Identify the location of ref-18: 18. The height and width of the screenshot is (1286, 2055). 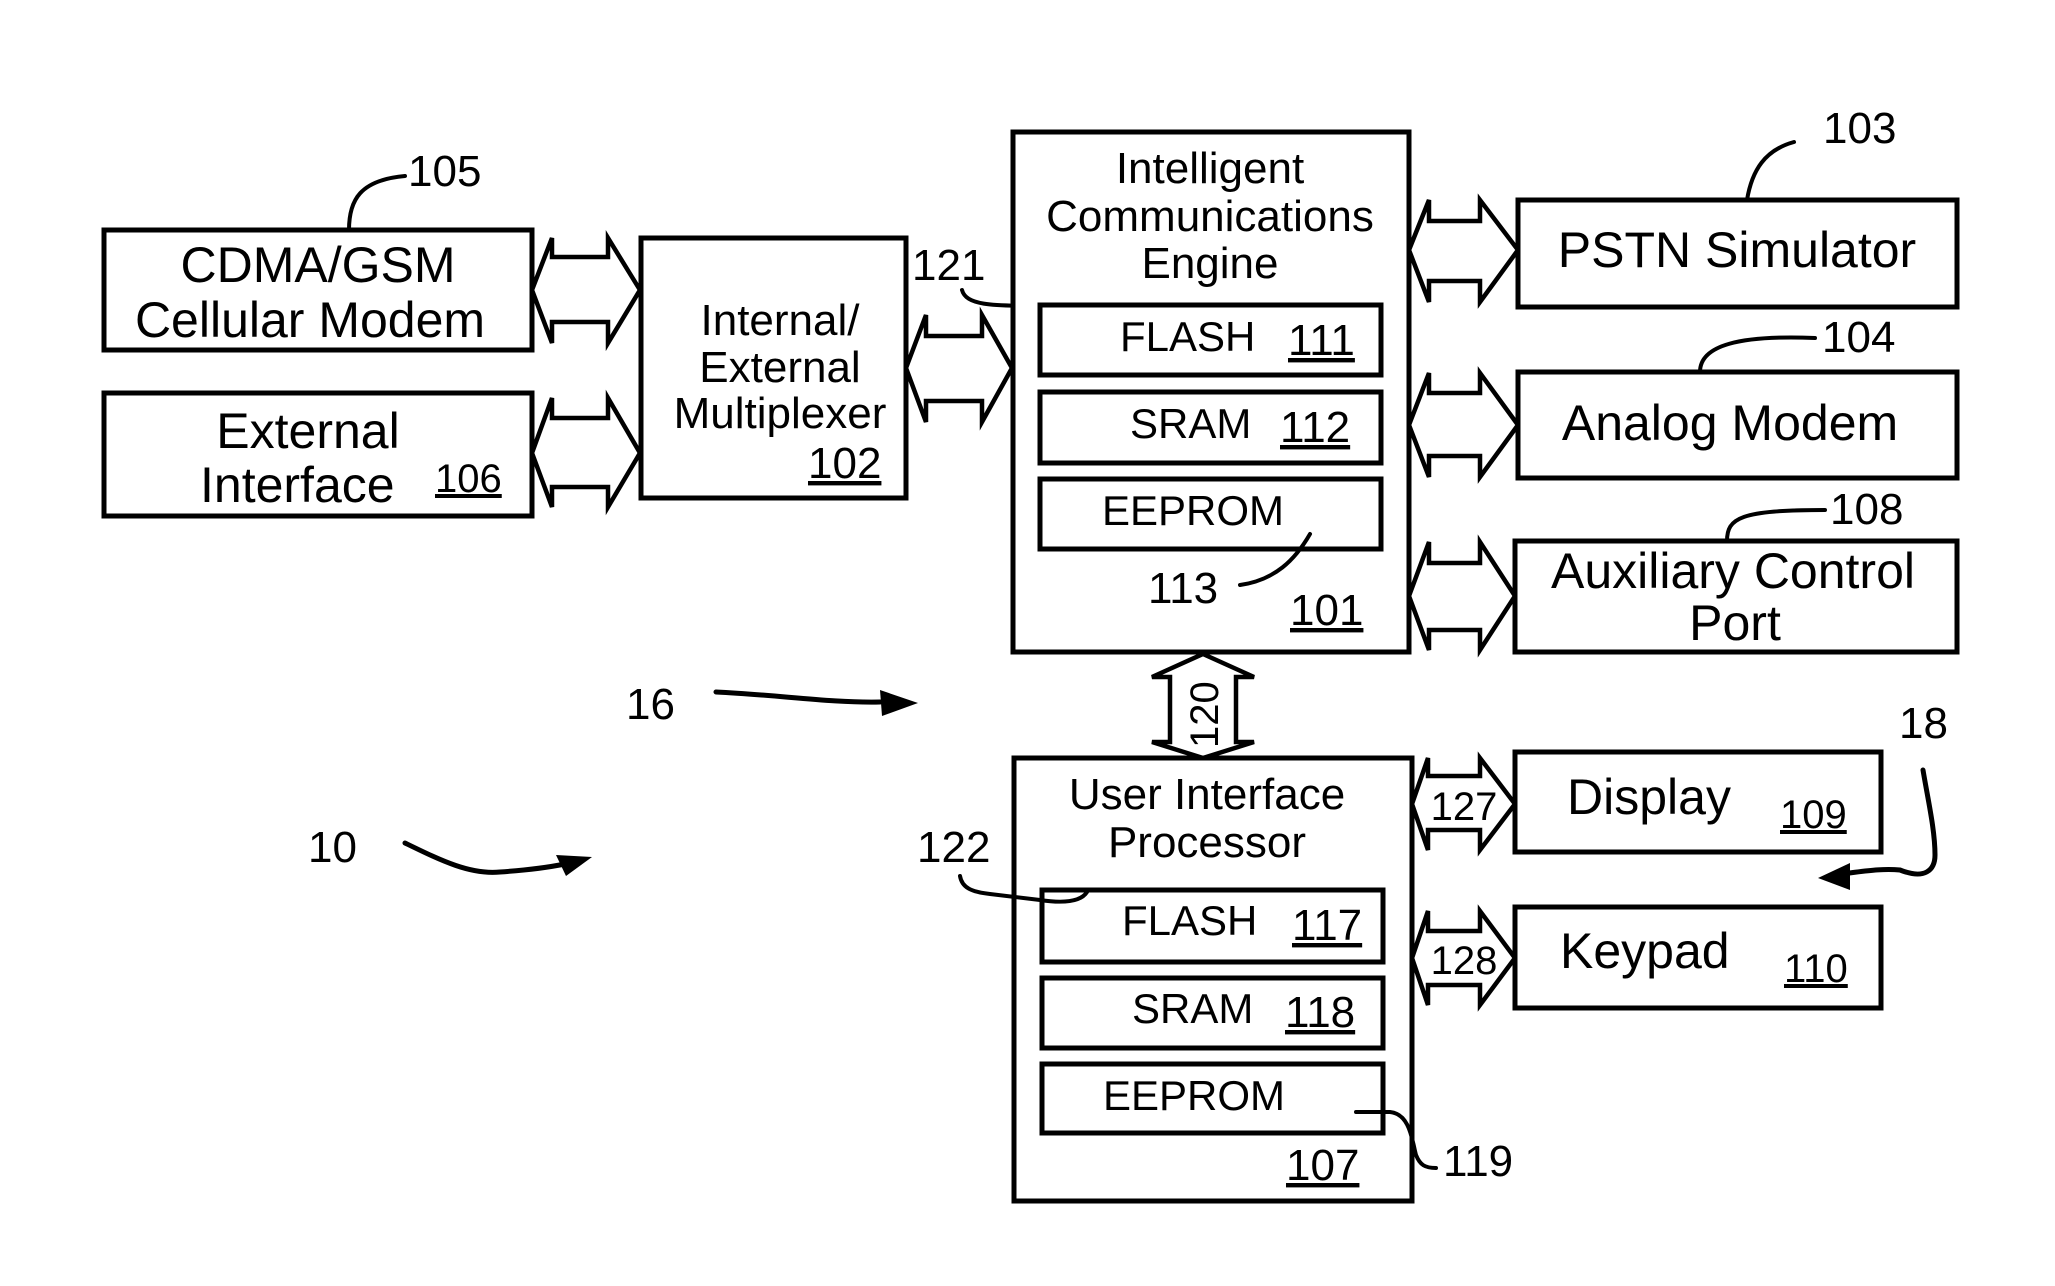
(1923, 723).